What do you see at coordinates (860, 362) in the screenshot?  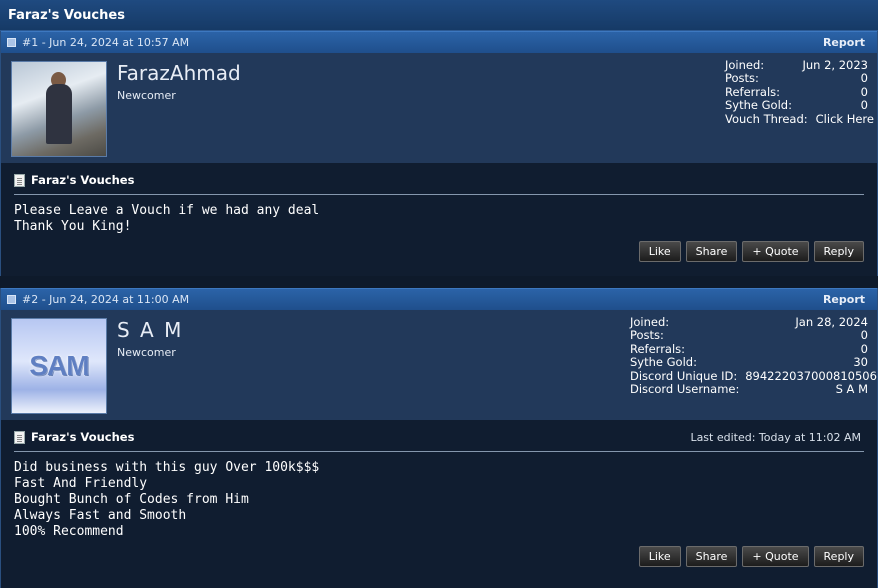 I see `stat-value: 30` at bounding box center [860, 362].